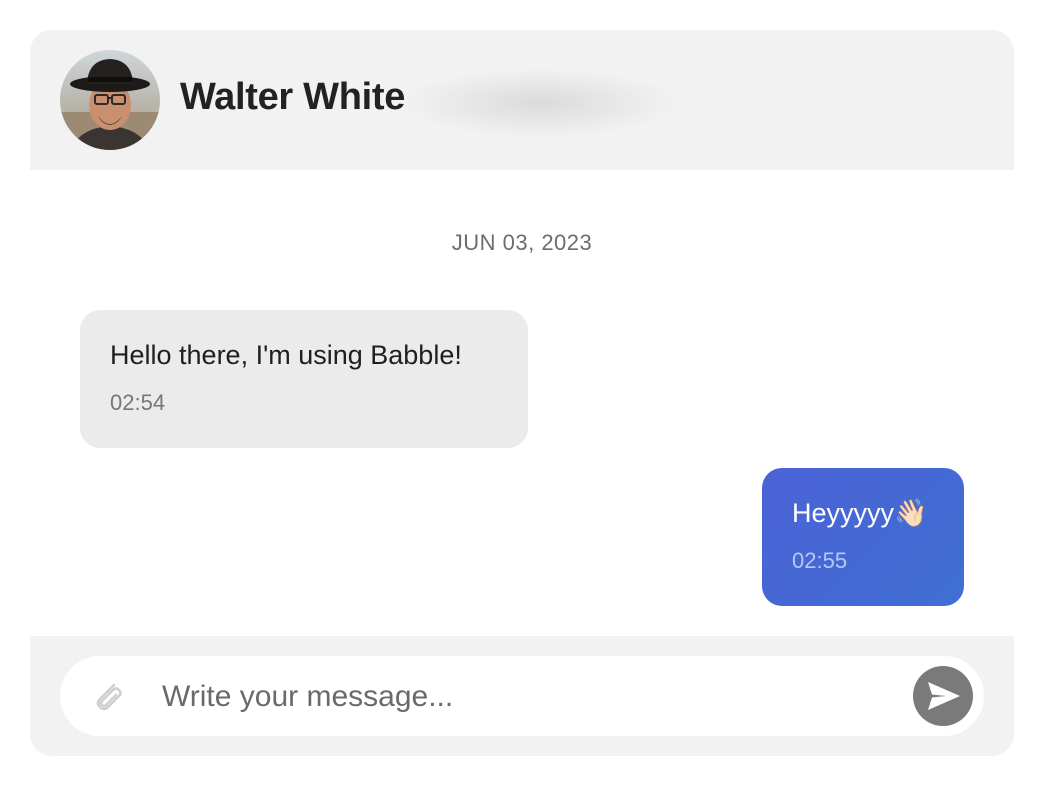 Image resolution: width=1044 pixels, height=786 pixels. Describe the element at coordinates (522, 242) in the screenshot. I see `date-divider: JUN 03, 2023` at that location.